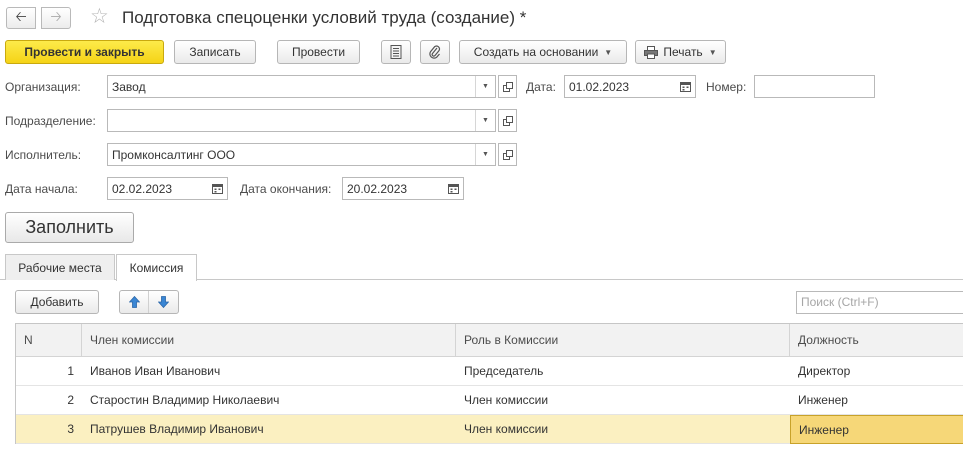  I want to click on department-open-button, so click(507, 120).